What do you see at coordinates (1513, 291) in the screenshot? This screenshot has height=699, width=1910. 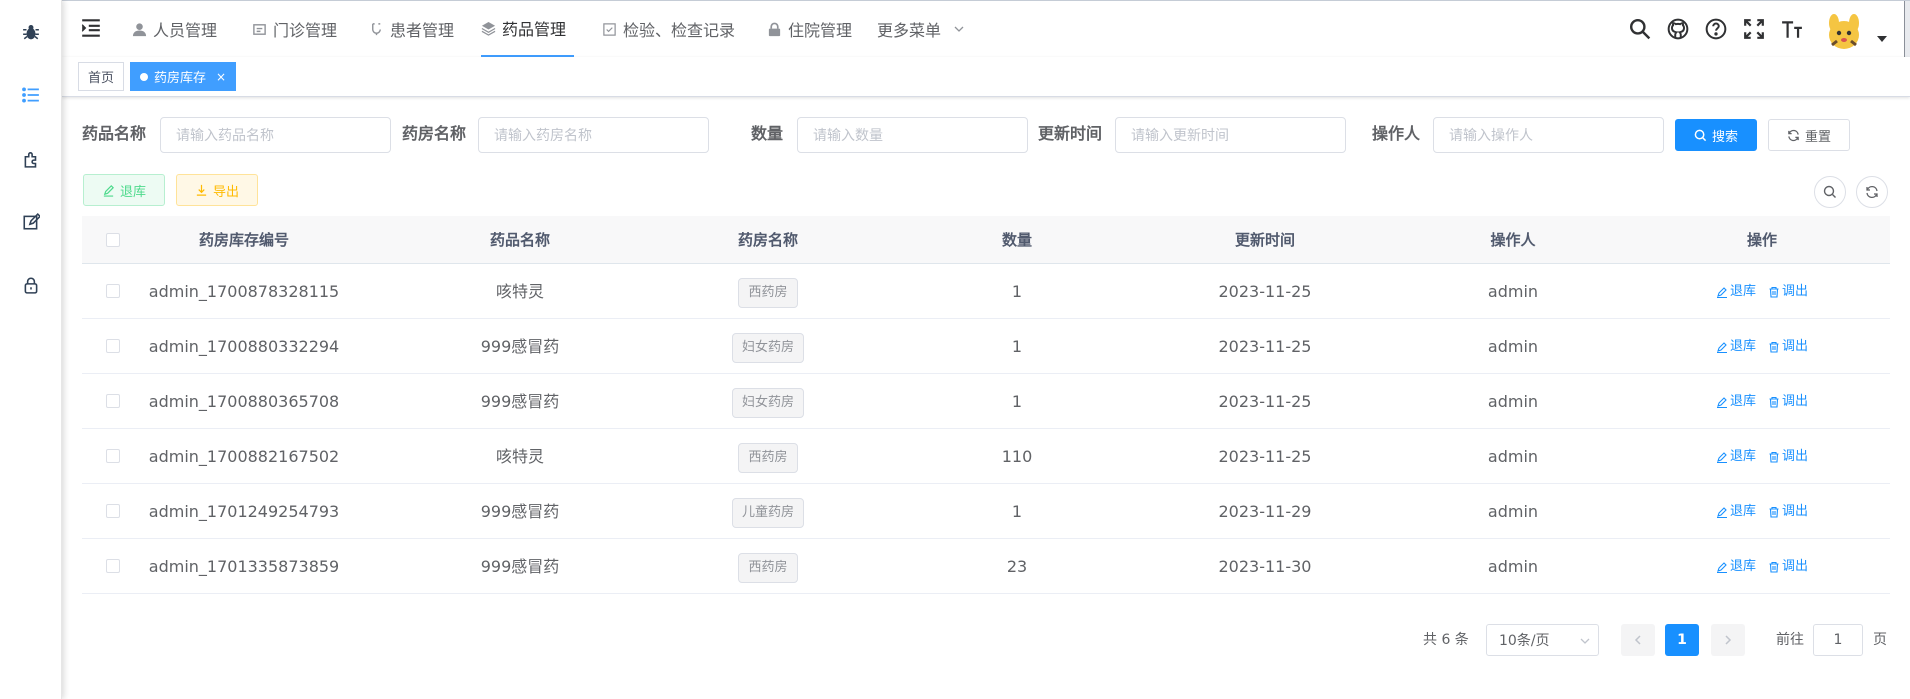 I see `operator: admin` at bounding box center [1513, 291].